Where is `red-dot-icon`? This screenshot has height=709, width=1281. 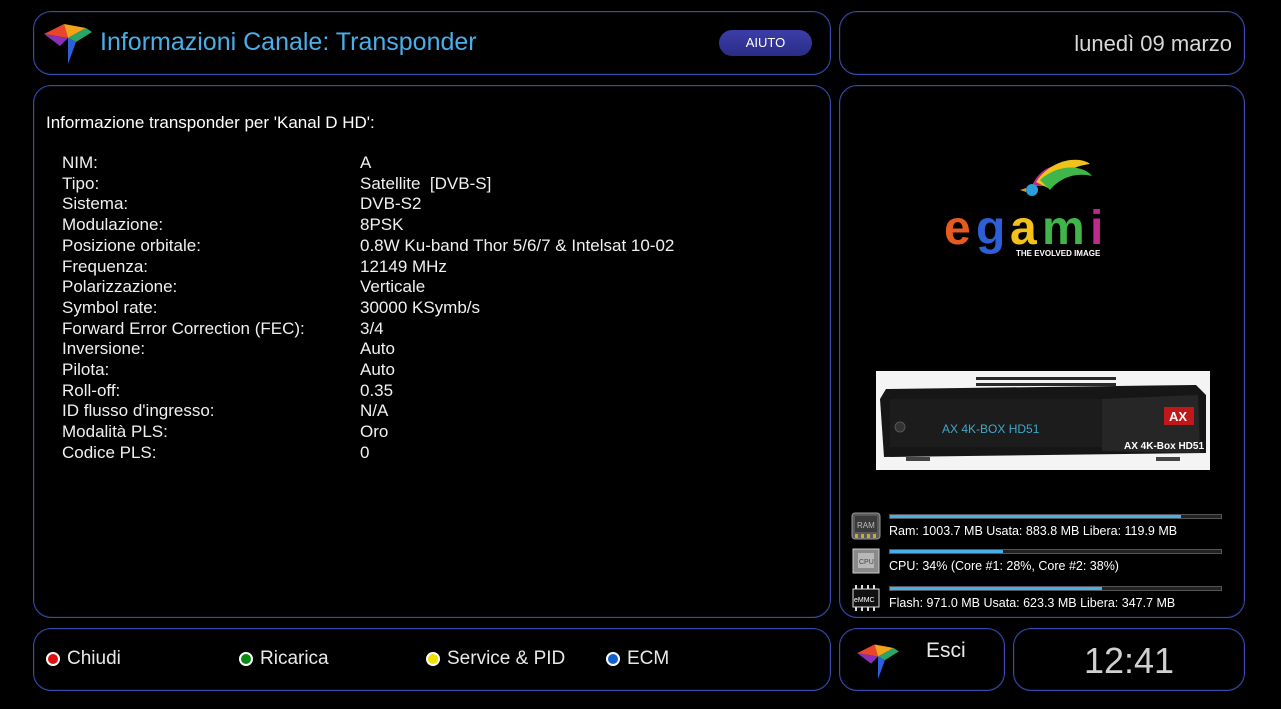
red-dot-icon is located at coordinates (53, 659).